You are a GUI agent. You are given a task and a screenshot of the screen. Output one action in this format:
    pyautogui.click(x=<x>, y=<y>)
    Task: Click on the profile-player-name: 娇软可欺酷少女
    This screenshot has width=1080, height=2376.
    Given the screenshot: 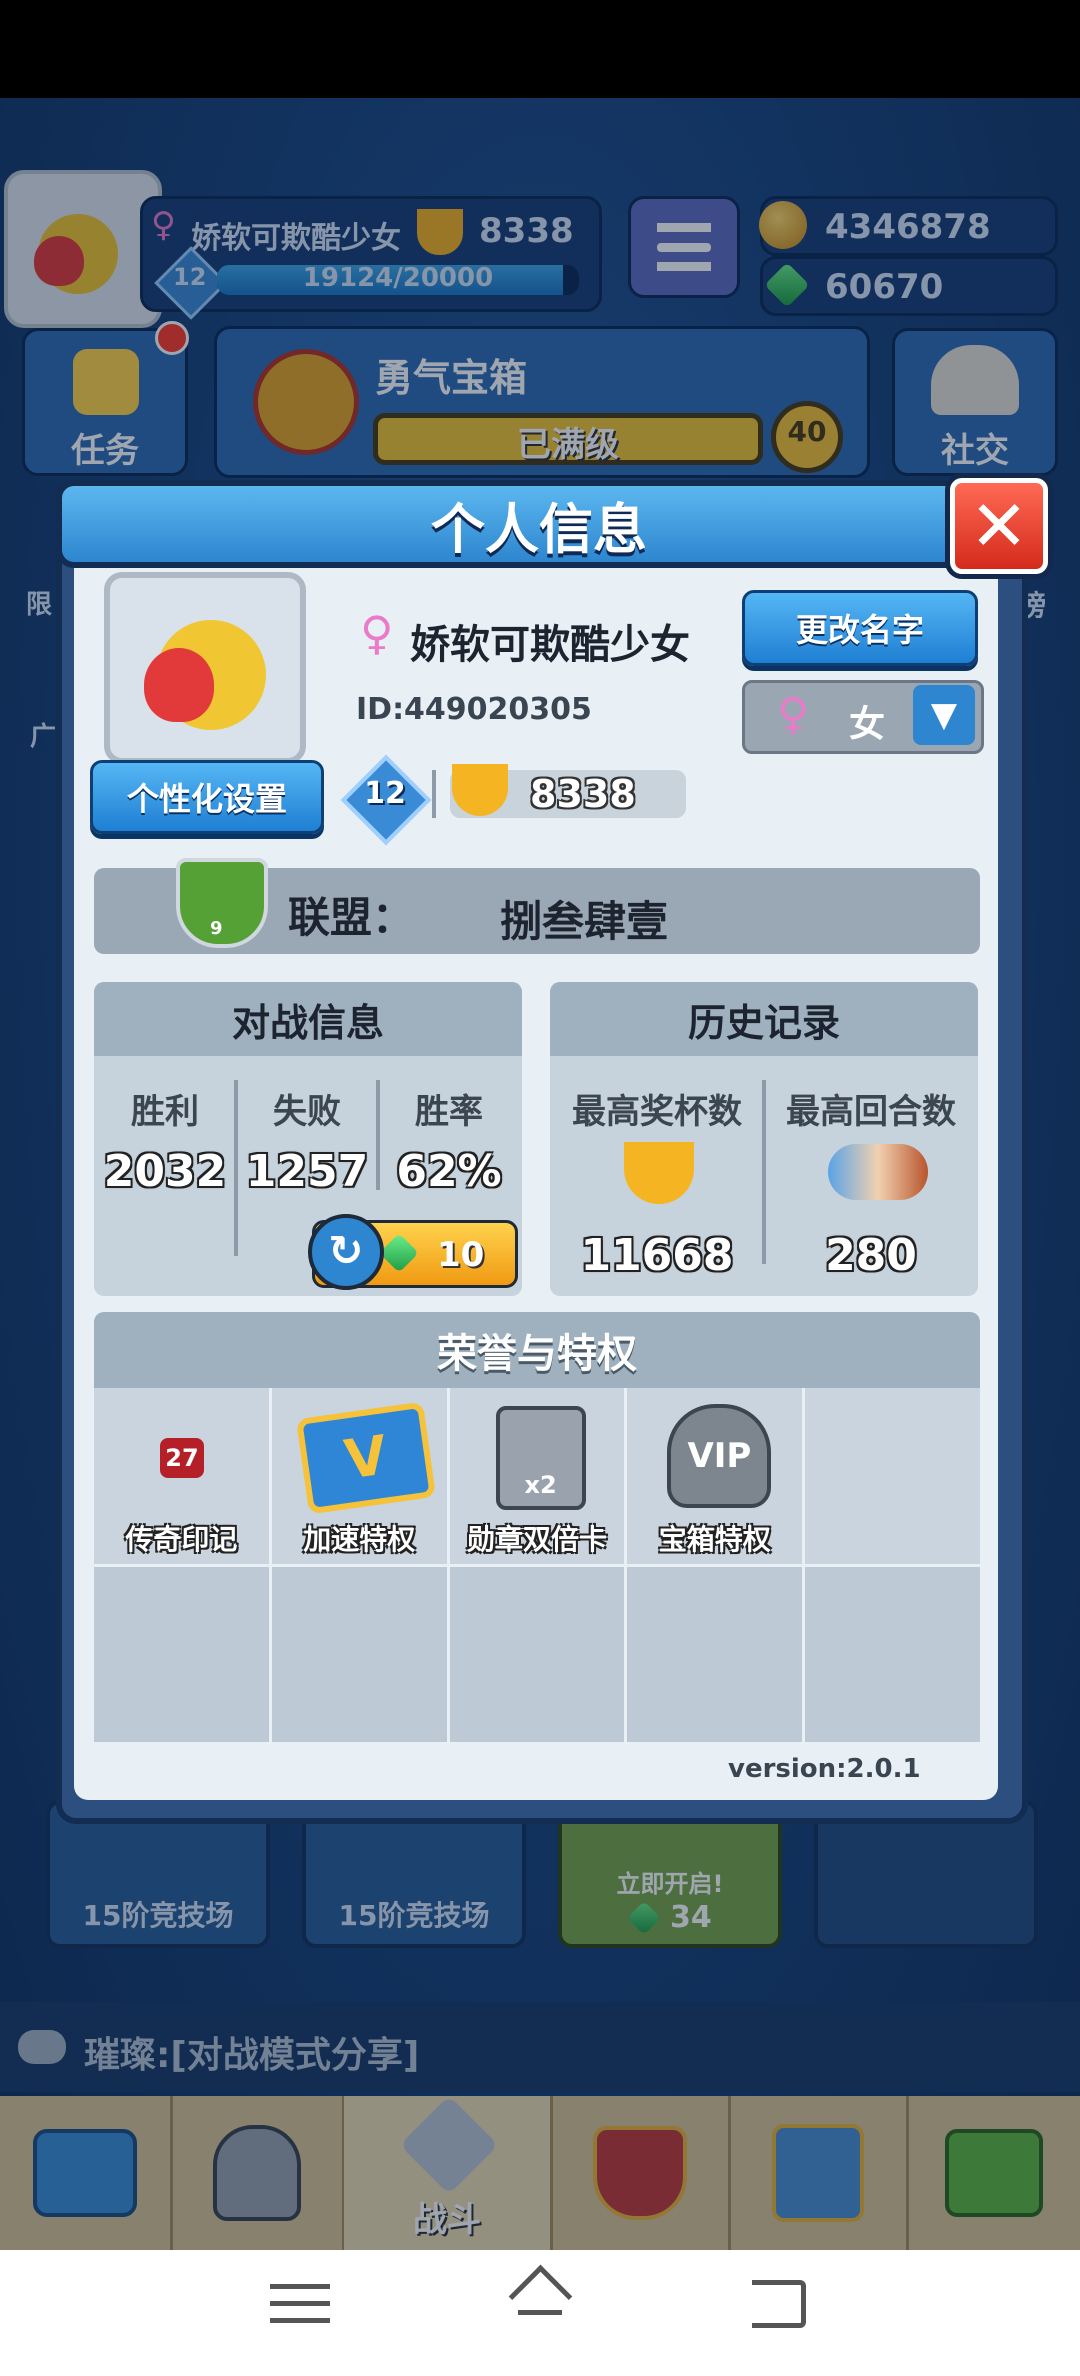 What is the action you would take?
    pyautogui.click(x=550, y=645)
    